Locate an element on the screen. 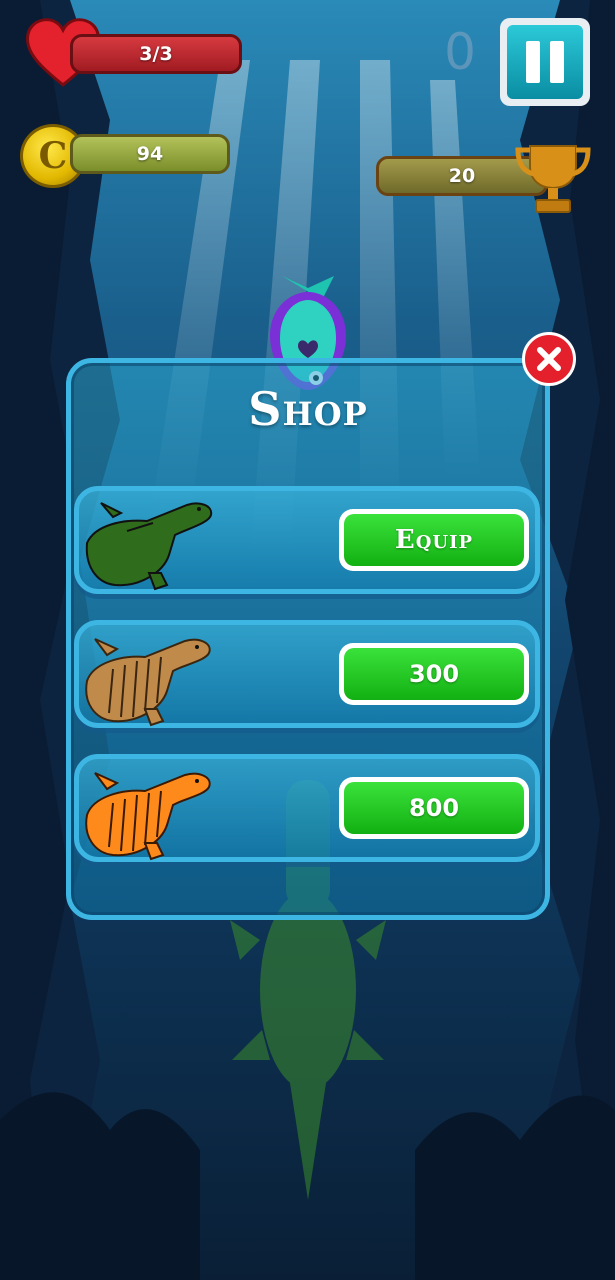  close-button is located at coordinates (549, 359).